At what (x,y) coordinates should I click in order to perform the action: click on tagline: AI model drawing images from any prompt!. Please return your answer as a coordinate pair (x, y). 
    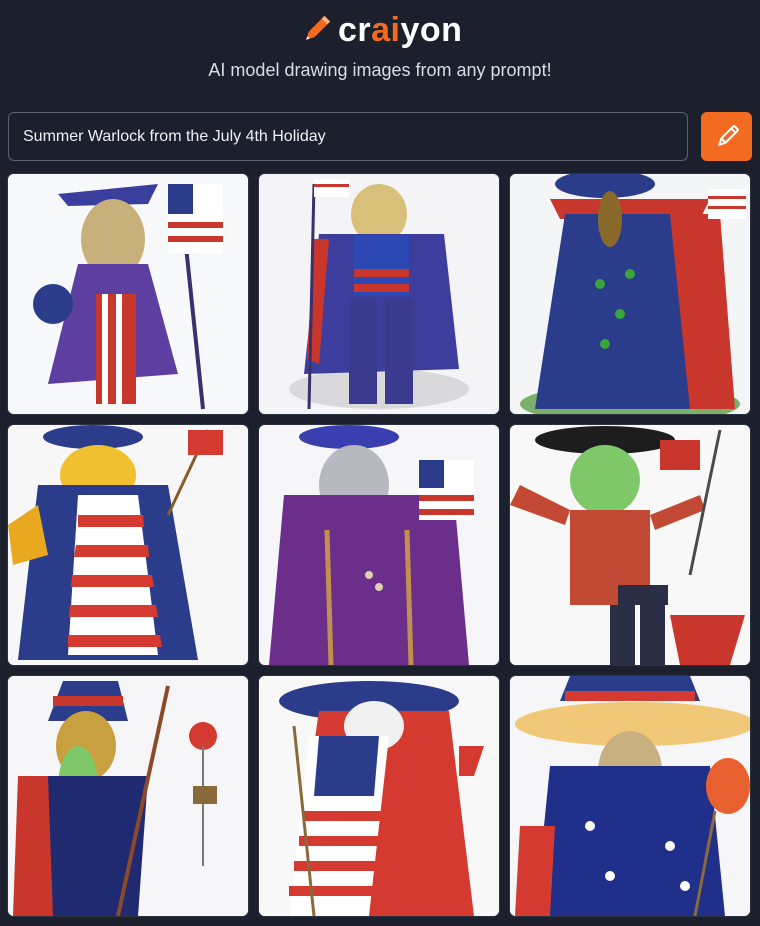
    Looking at the image, I should click on (380, 70).